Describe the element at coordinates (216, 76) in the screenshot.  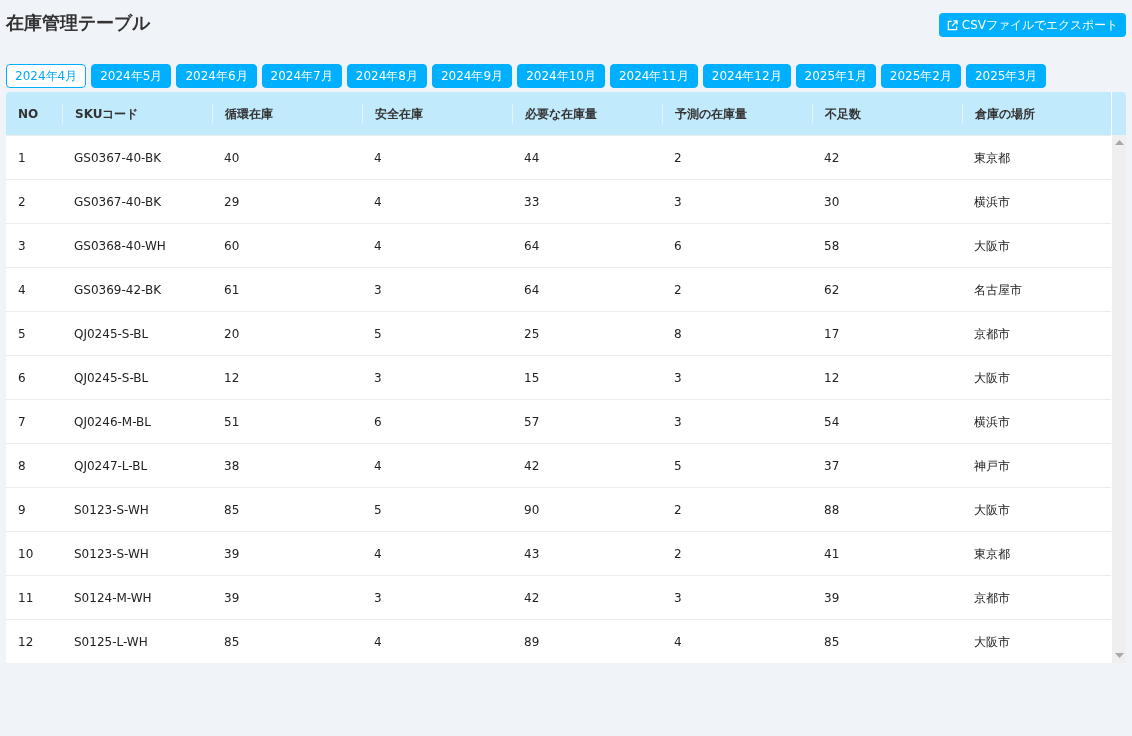
I see `month-tab: 2024年6月` at that location.